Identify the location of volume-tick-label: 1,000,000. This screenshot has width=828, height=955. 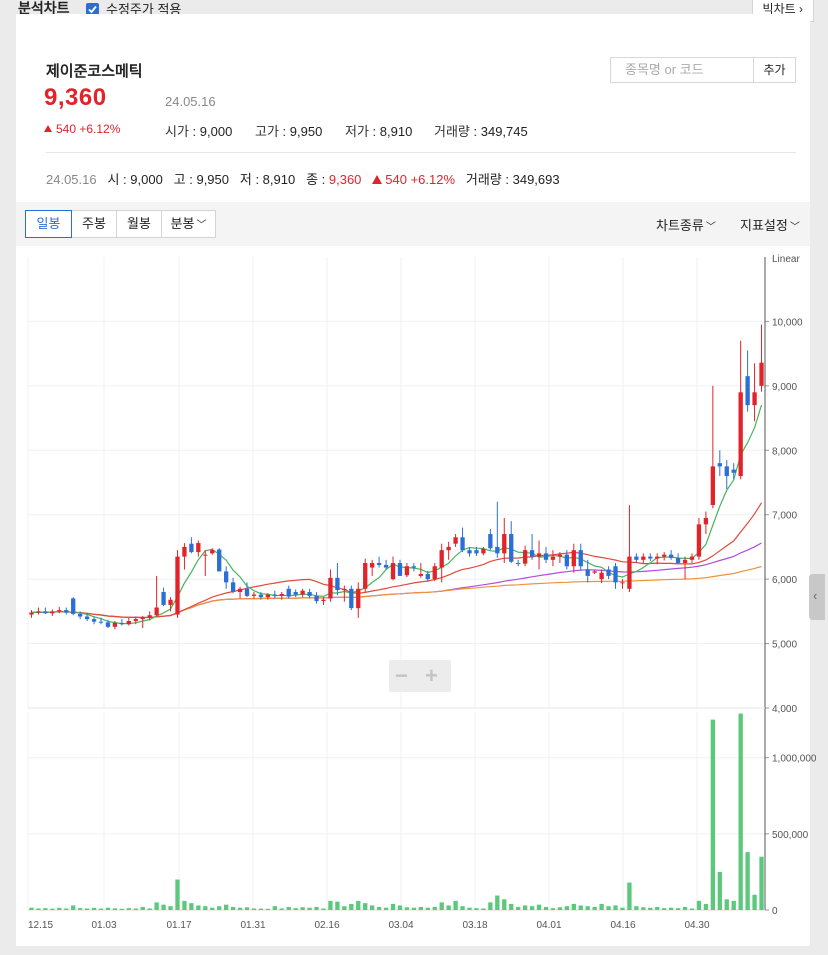
(794, 759).